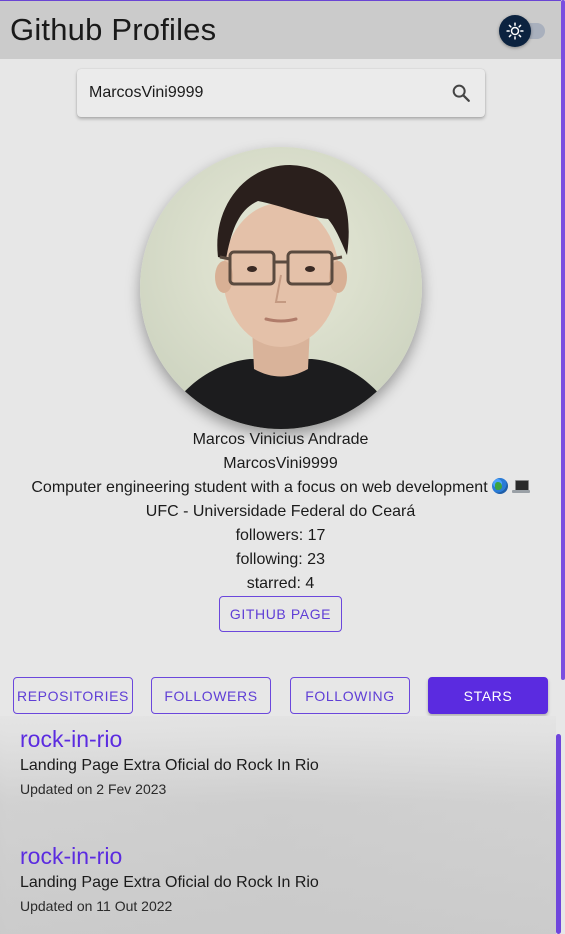  What do you see at coordinates (280, 583) in the screenshot?
I see `profile-starred: starred: 4` at bounding box center [280, 583].